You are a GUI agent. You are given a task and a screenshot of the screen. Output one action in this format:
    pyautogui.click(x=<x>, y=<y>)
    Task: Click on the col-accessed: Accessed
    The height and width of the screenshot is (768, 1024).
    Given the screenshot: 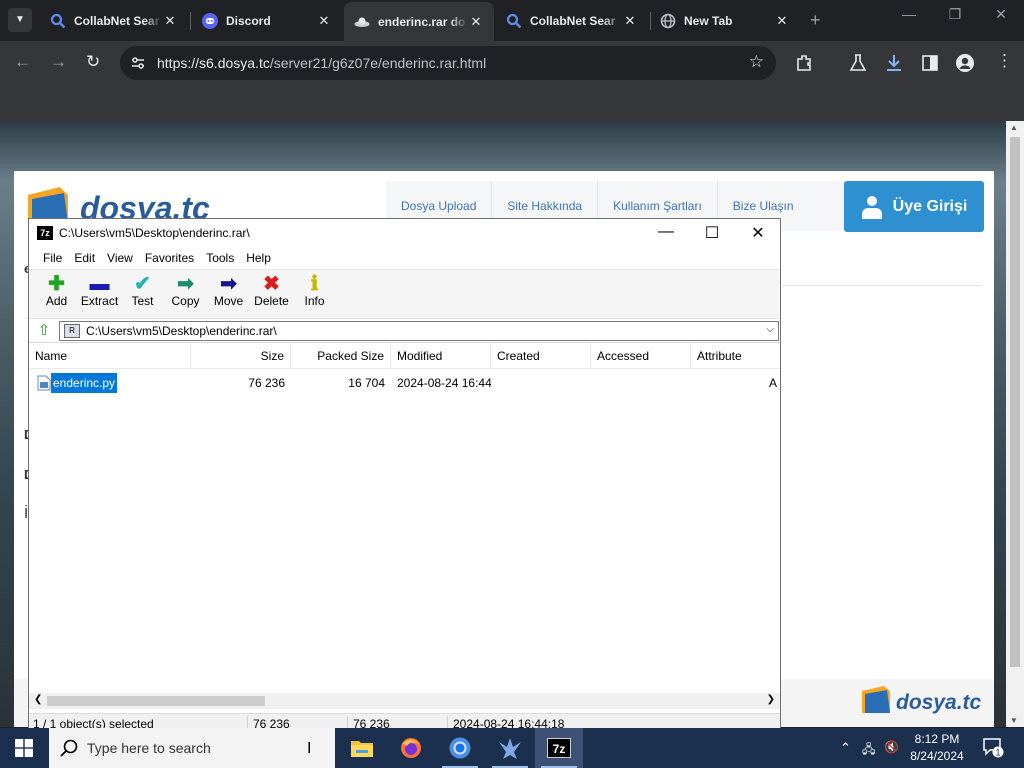 What is the action you would take?
    pyautogui.click(x=641, y=356)
    